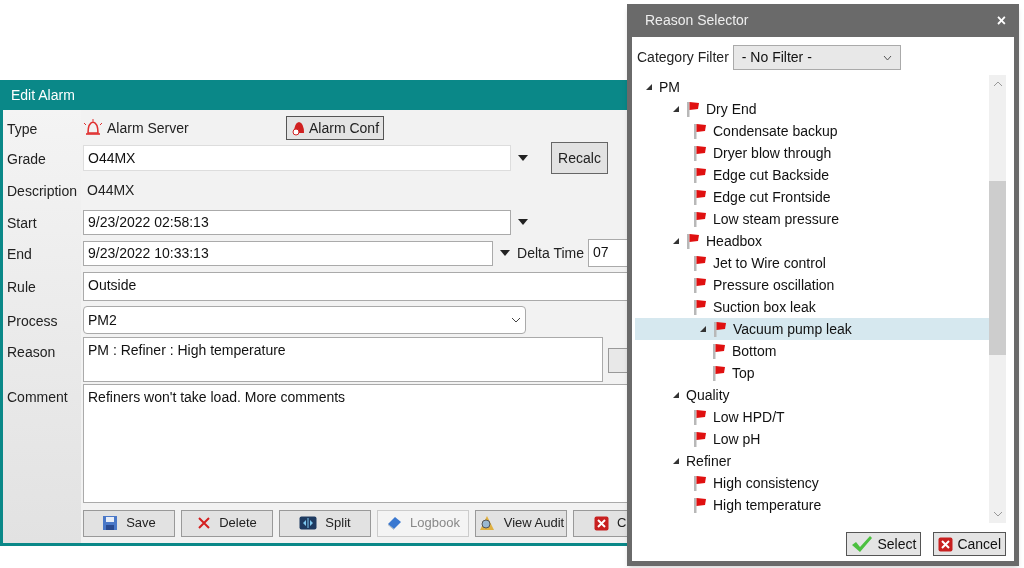 This screenshot has width=1024, height=568. I want to click on tree-item: High consistency, so click(812, 483).